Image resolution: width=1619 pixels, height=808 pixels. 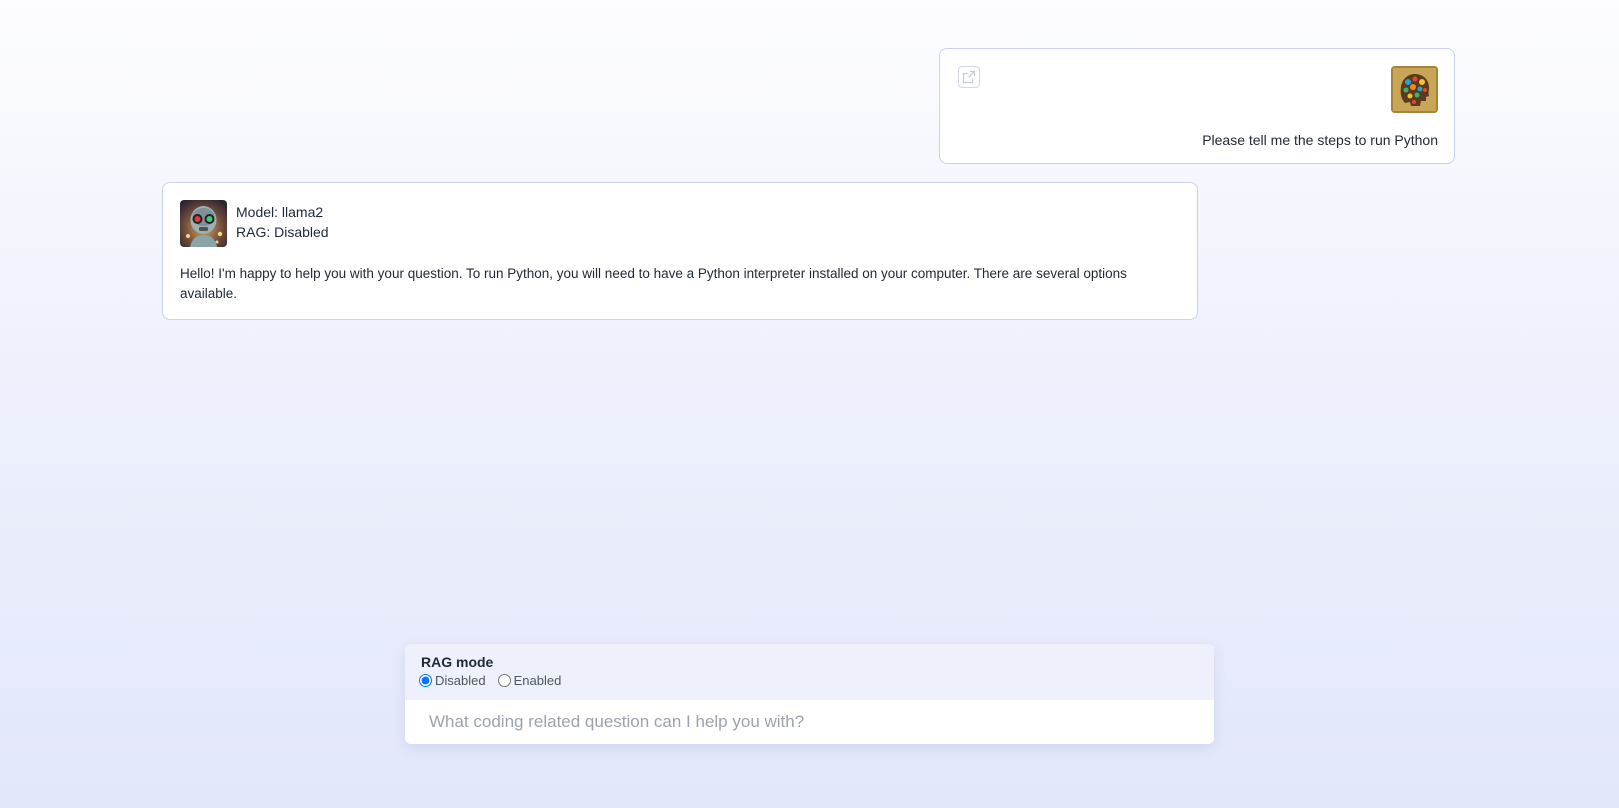 I want to click on model-label: Model: llama2, so click(x=280, y=212).